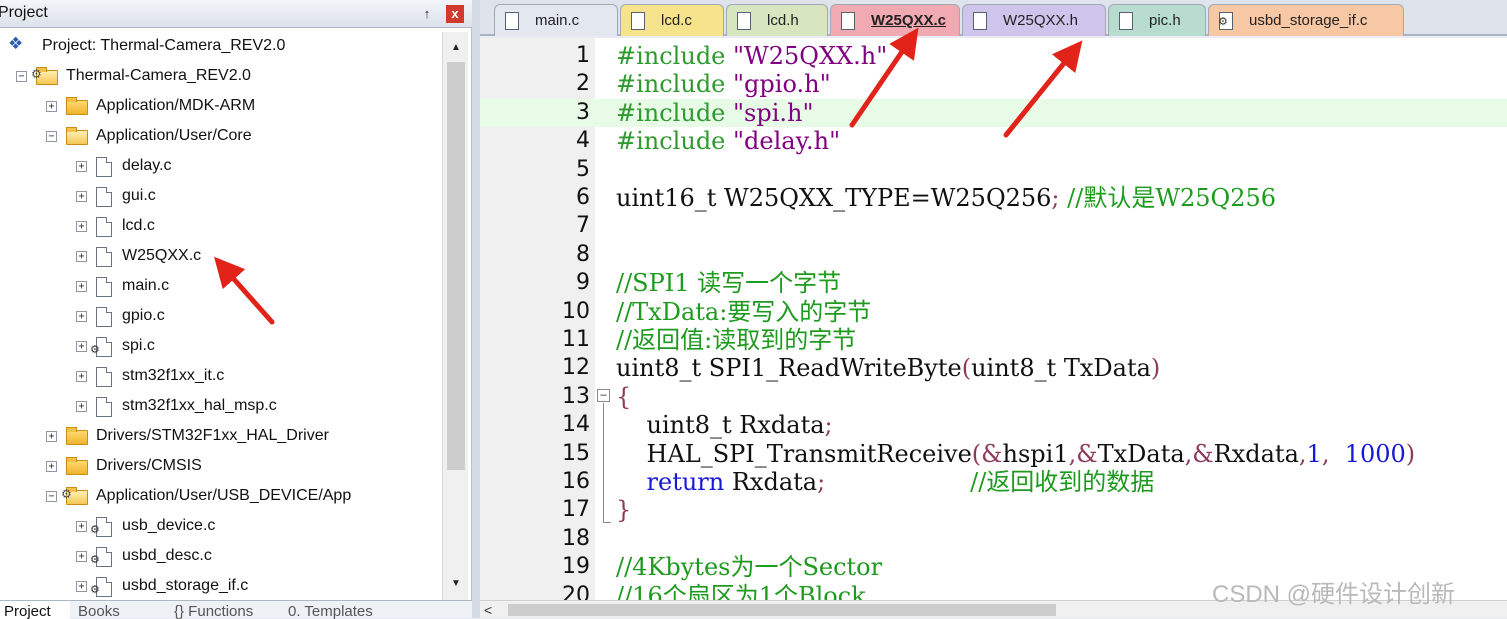 This screenshot has width=1507, height=619. I want to click on code-line: 18, so click(993, 539).